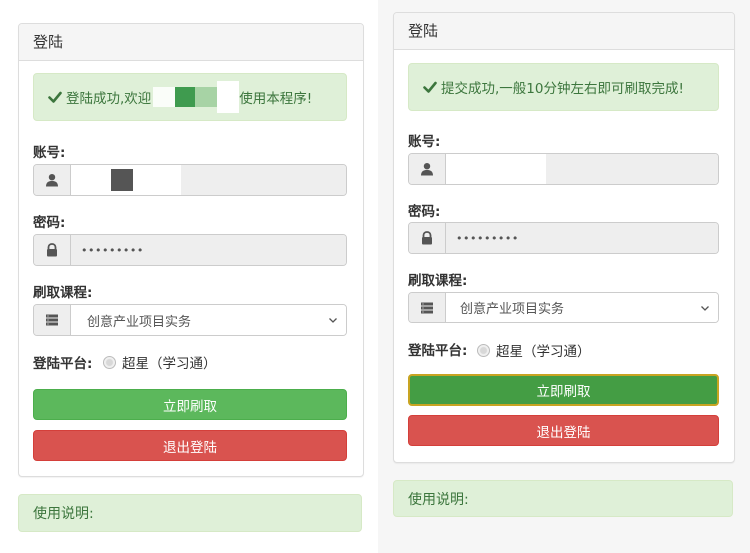 This screenshot has width=750, height=553. Describe the element at coordinates (109, 99) in the screenshot. I see `alert-text-prefix: 登陆成功,欢迎` at that location.